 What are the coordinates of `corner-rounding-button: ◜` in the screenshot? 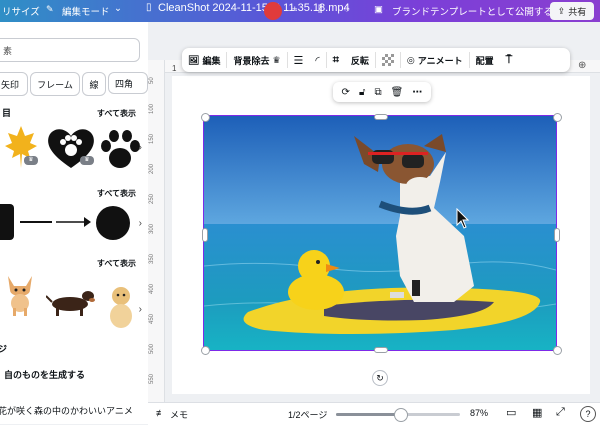 It's located at (317, 60).